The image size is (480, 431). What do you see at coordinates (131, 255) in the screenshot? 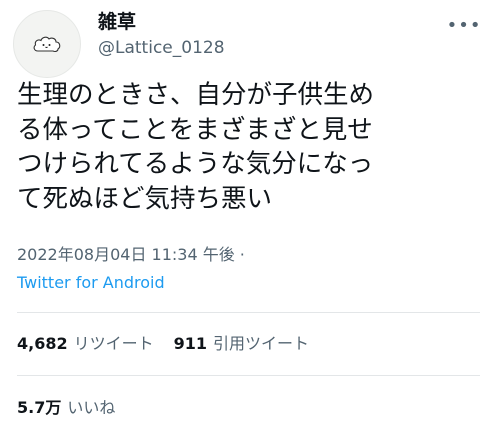
I see `tweet-timestamp: 2022年08月04日 11:34 午後 ·` at bounding box center [131, 255].